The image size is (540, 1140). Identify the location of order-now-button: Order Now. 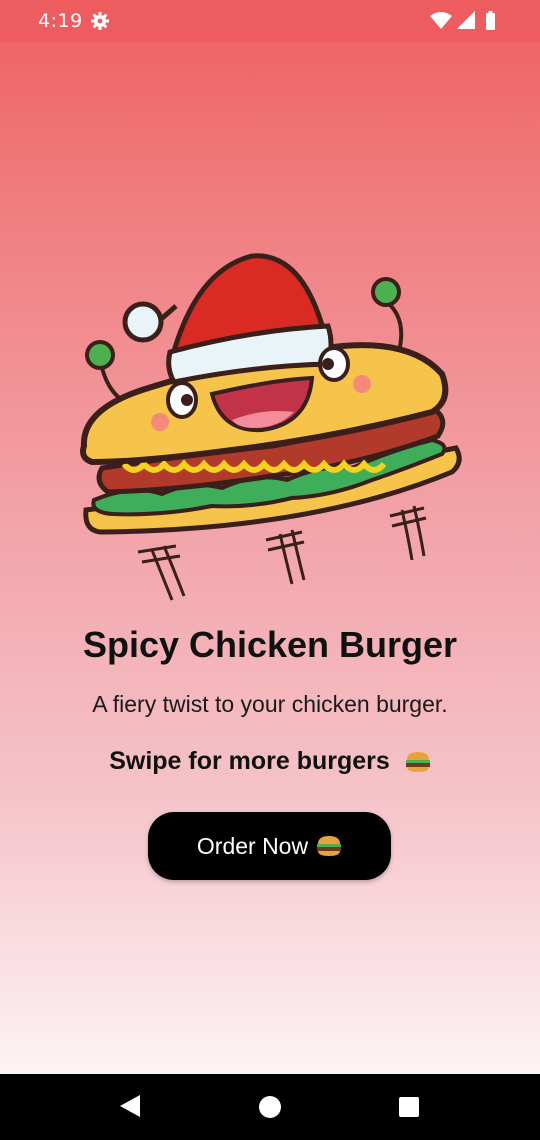
(269, 846).